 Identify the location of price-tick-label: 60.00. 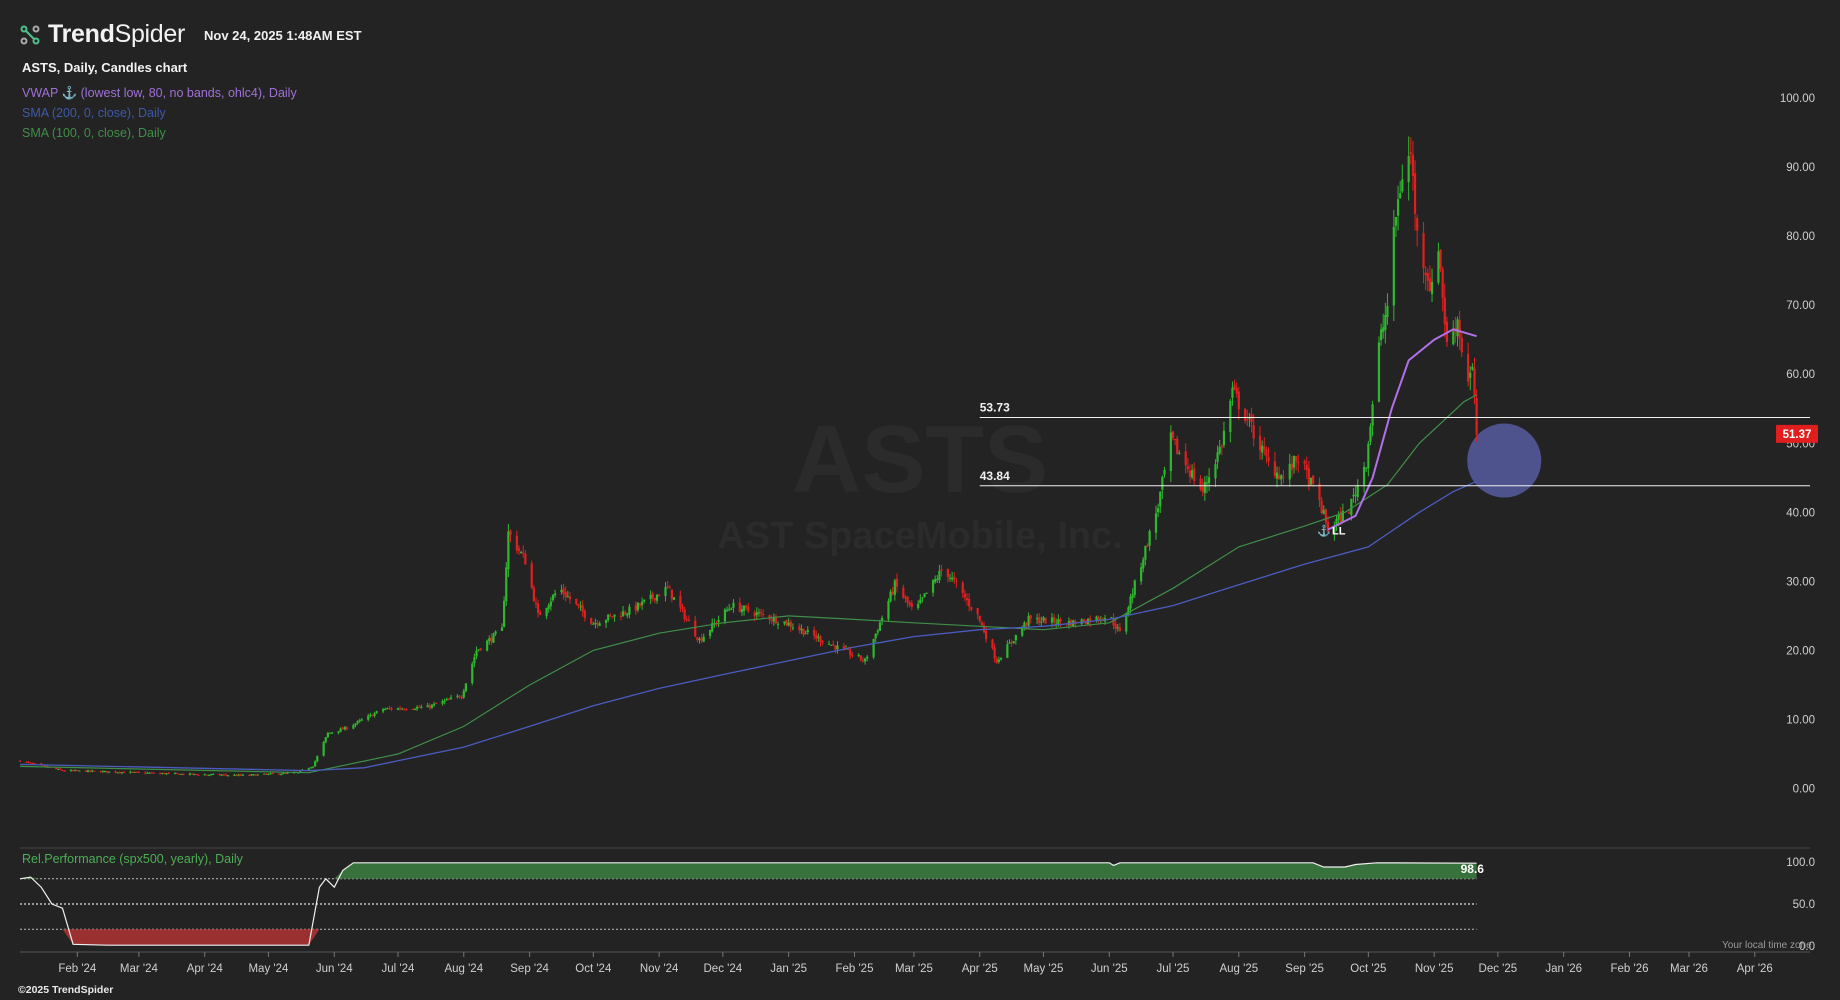
(1800, 375).